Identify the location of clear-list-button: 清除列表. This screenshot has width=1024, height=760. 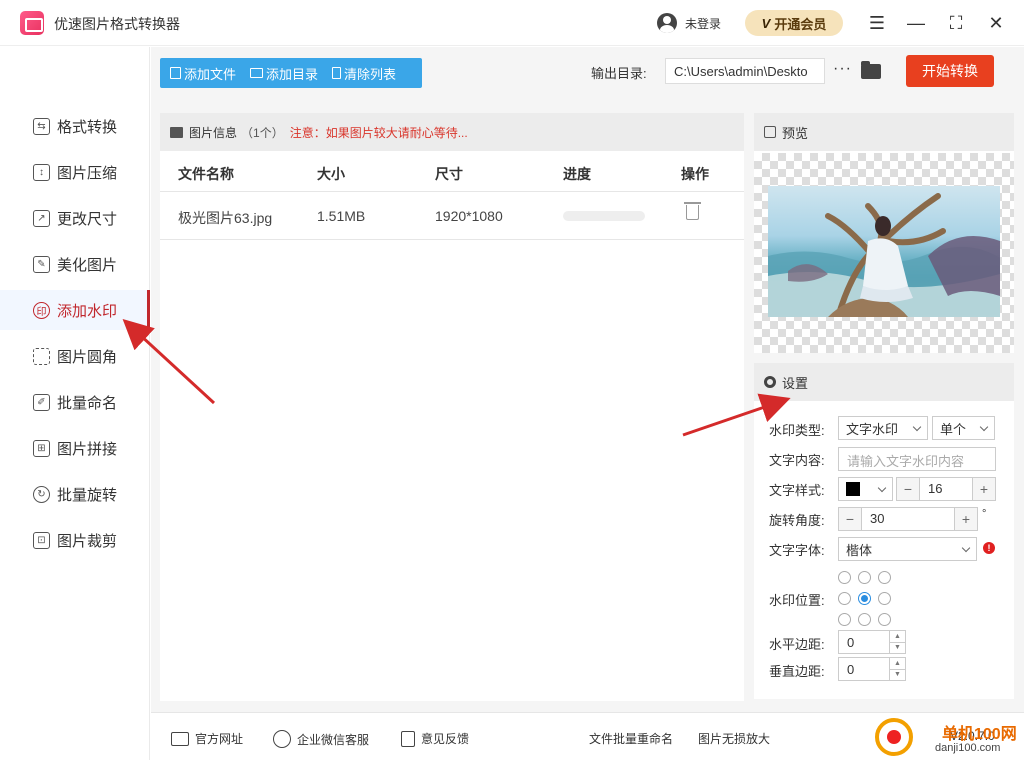
(364, 73).